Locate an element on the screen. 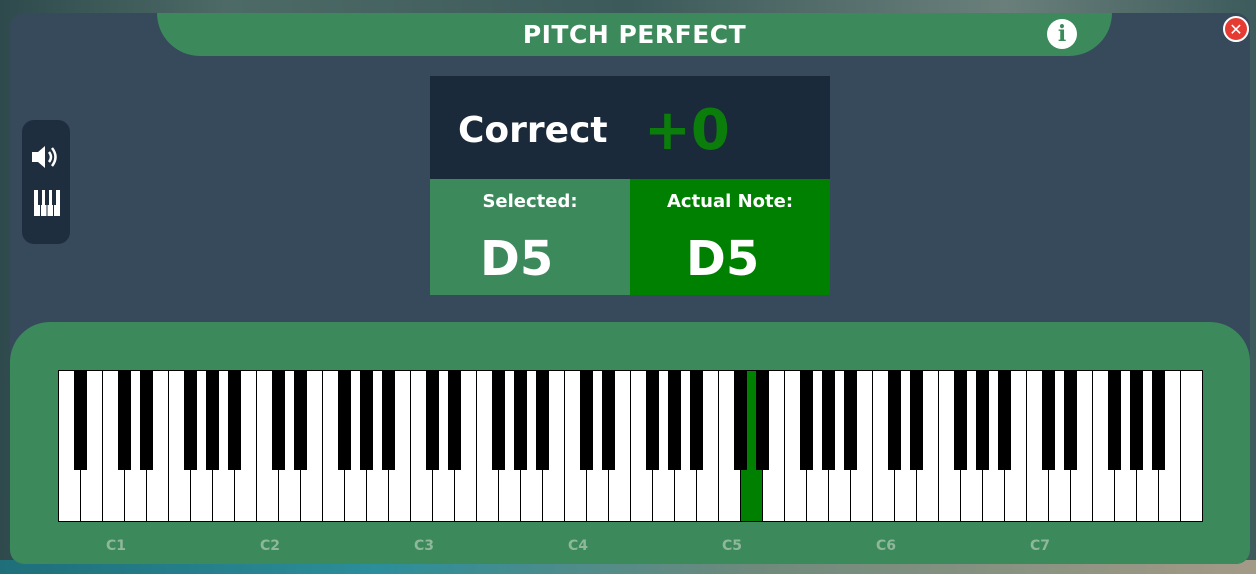 The width and height of the screenshot is (1256, 574). black-key-Dsharp3 is located at coordinates (454, 420).